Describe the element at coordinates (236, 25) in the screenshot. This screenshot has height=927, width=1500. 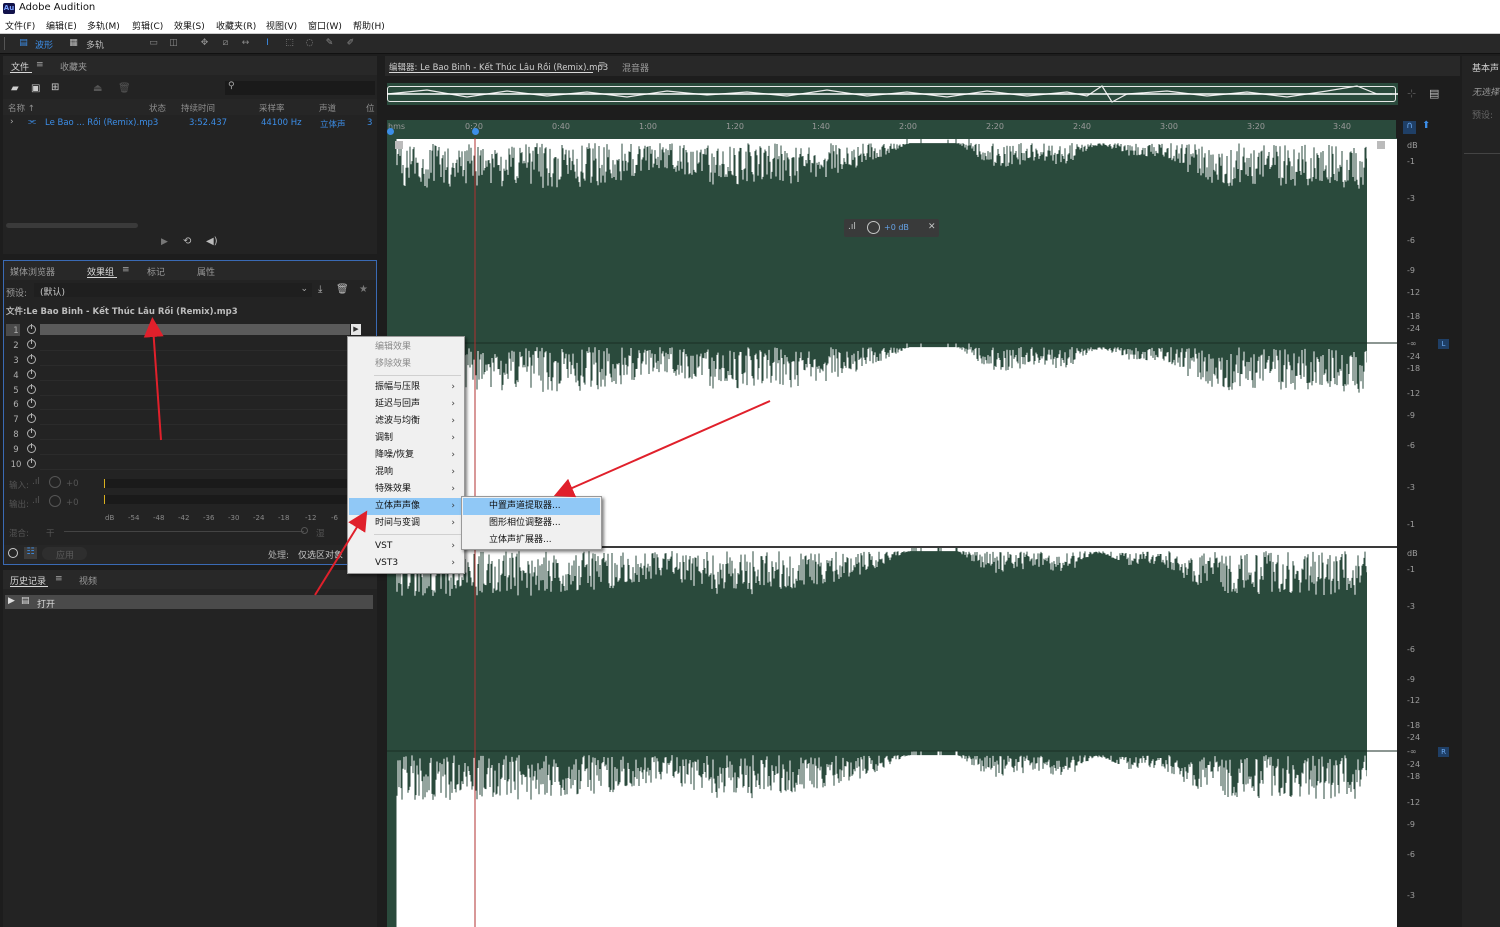
I see `menu-favorites: 收藏夹(R)` at that location.